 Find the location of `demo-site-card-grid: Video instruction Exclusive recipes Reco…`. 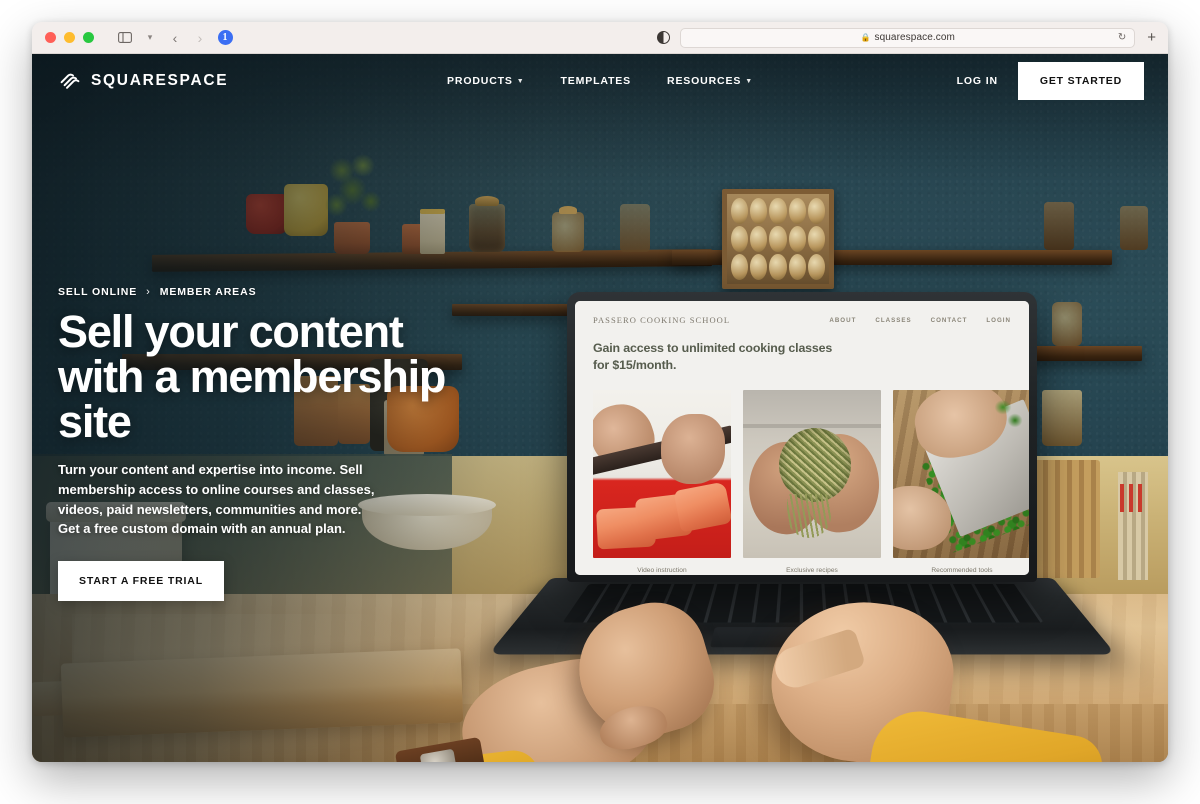

demo-site-card-grid: Video instruction Exclusive recipes Reco… is located at coordinates (811, 482).